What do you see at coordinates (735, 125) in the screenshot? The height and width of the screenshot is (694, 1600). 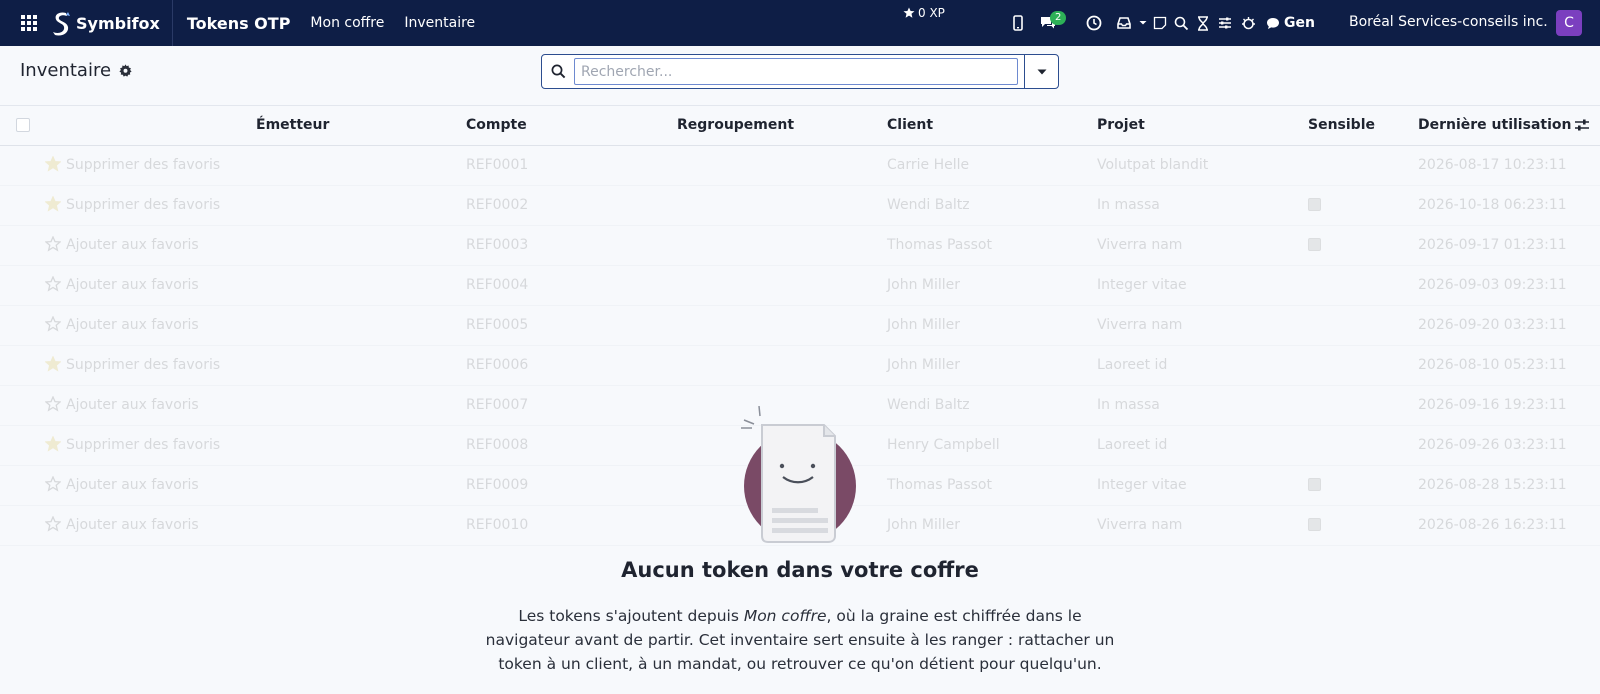 I see `col-regroupement: Regroupement` at bounding box center [735, 125].